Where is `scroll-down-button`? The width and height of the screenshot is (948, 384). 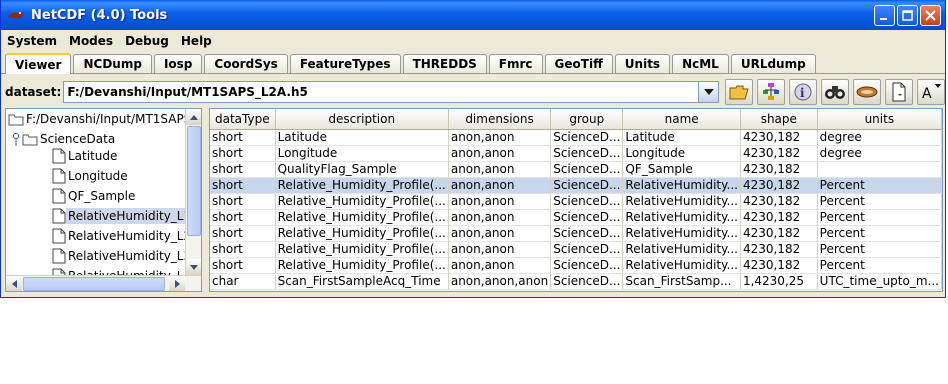
scroll-down-button is located at coordinates (193, 267).